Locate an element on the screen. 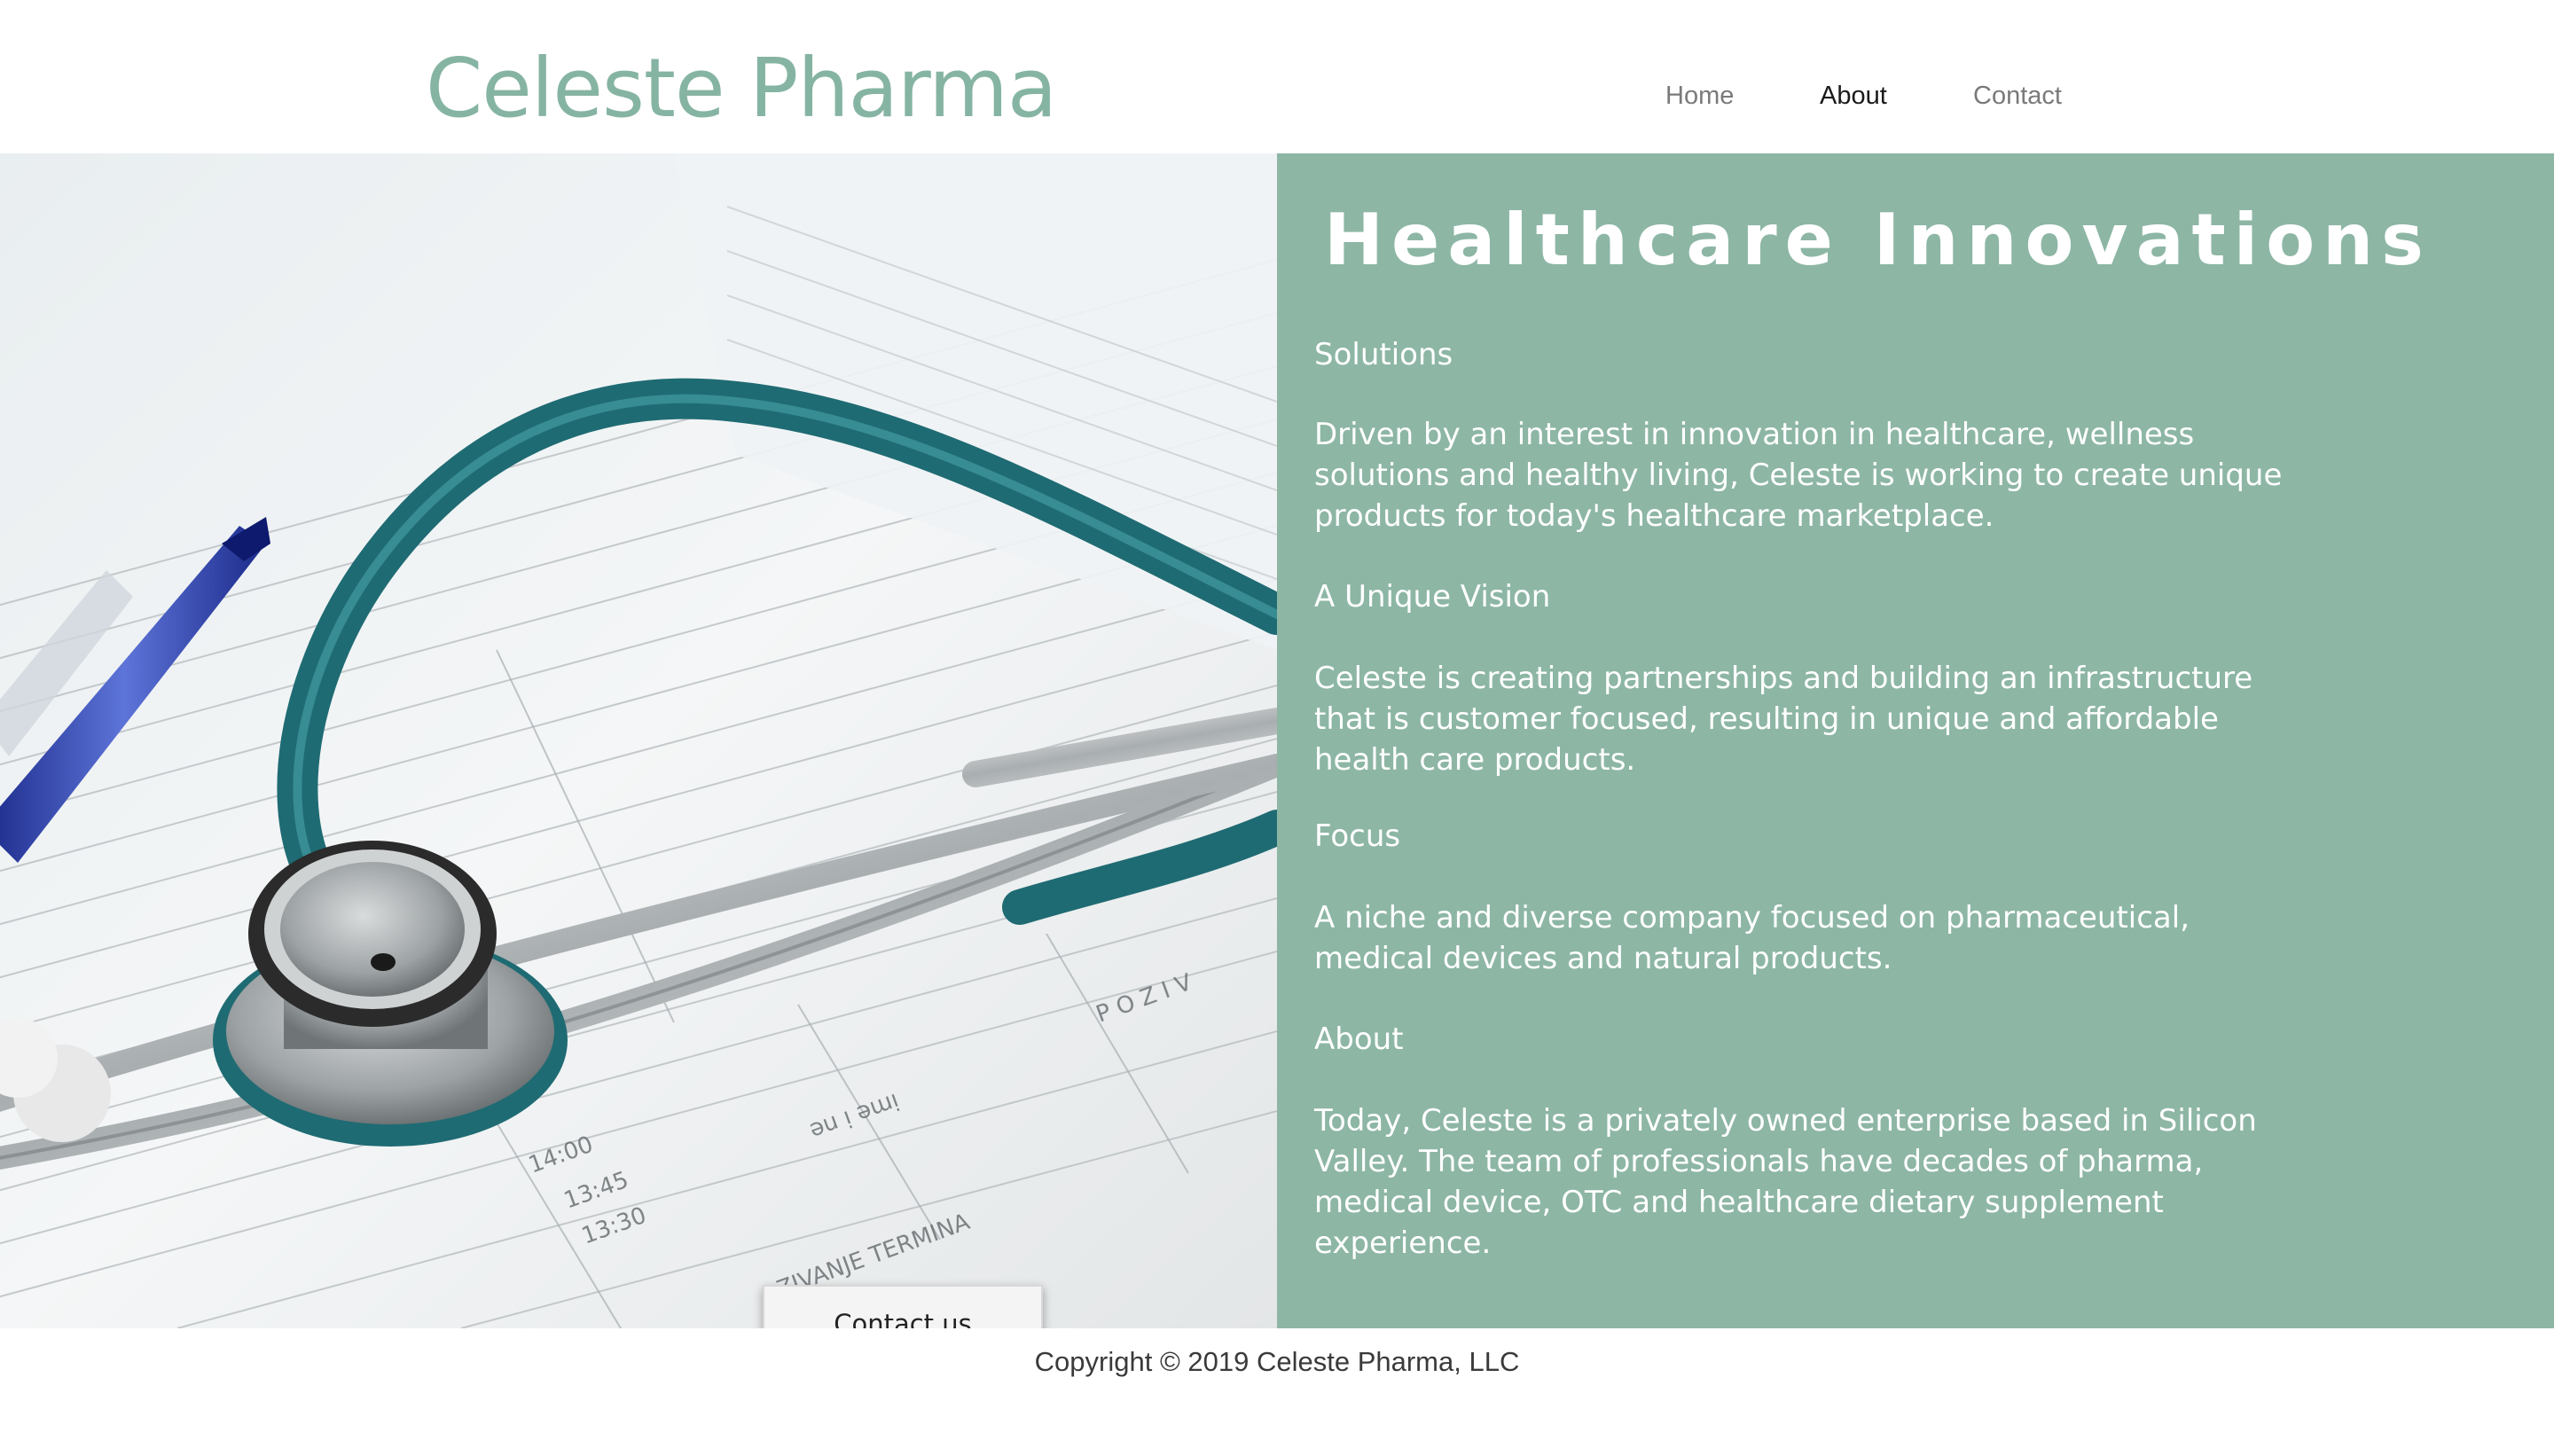 This screenshot has width=2554, height=1456. section-heading-solutions: Solutions is located at coordinates (1383, 354).